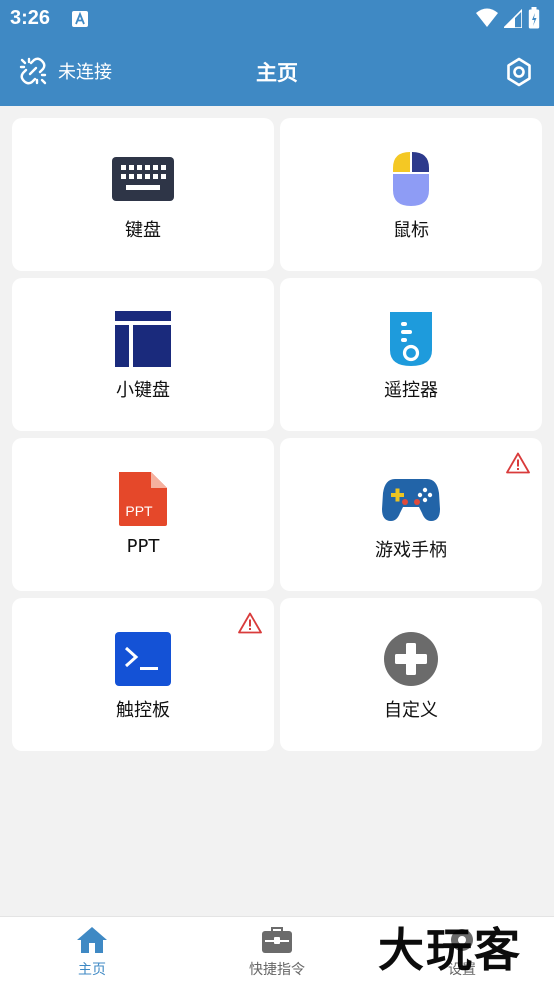  Describe the element at coordinates (85, 72) in the screenshot. I see `connection-label: 未连接` at that location.